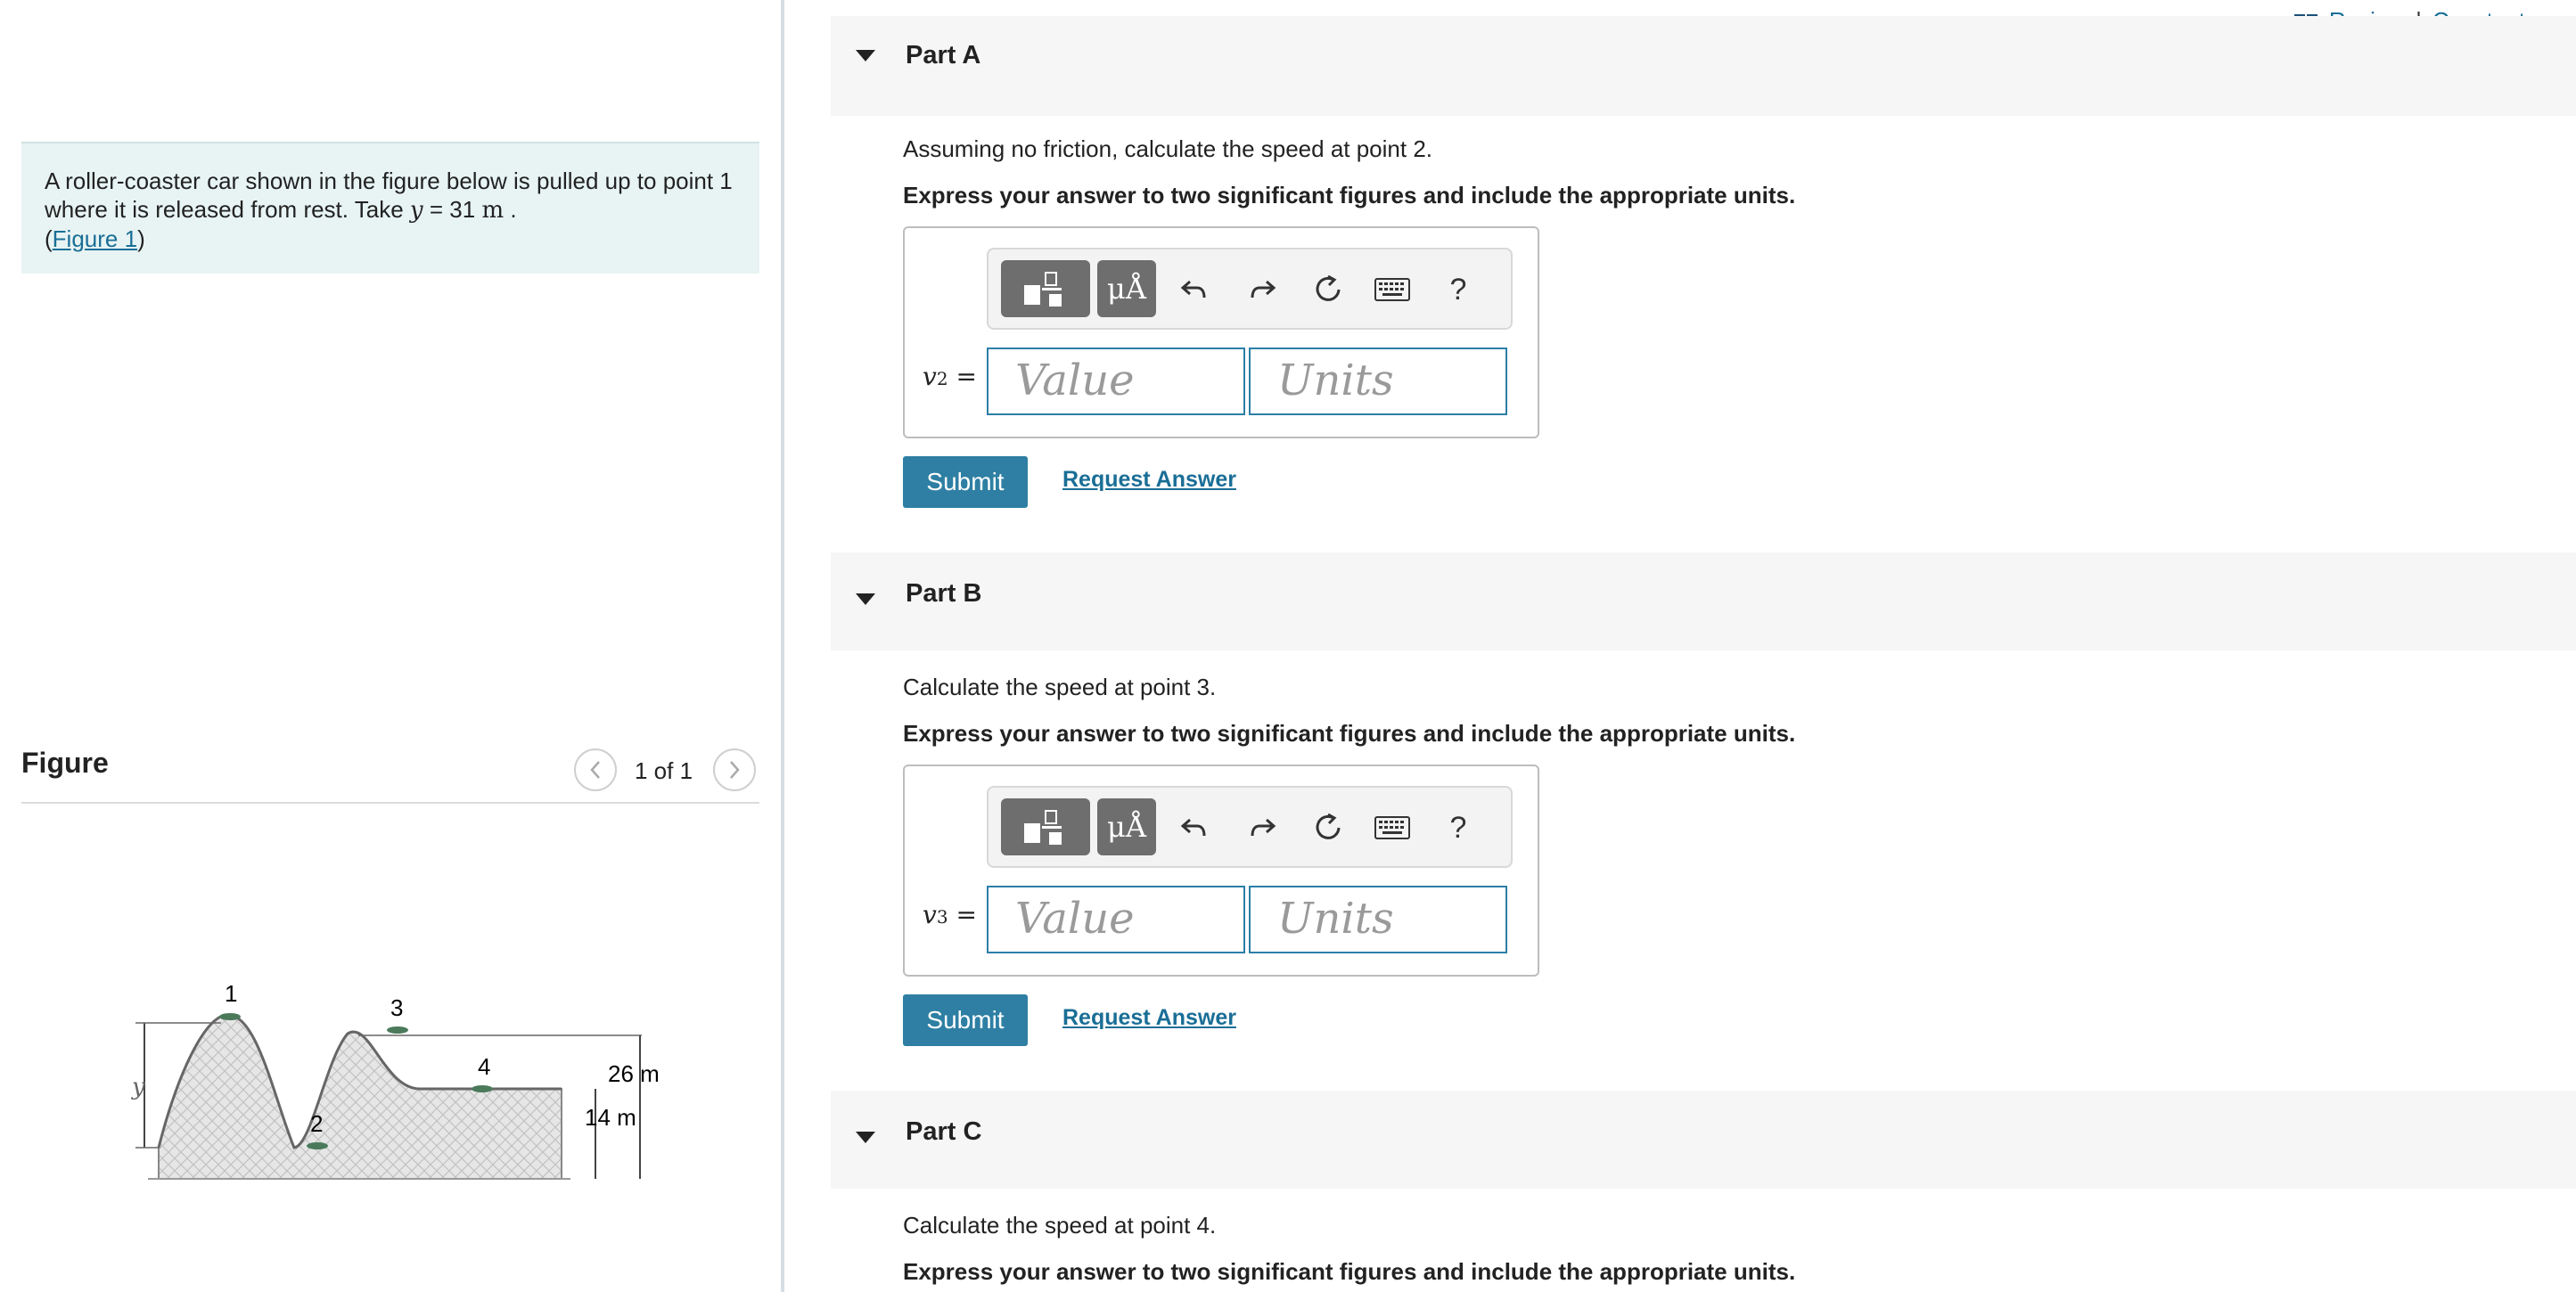  I want to click on next-figure-button, so click(735, 770).